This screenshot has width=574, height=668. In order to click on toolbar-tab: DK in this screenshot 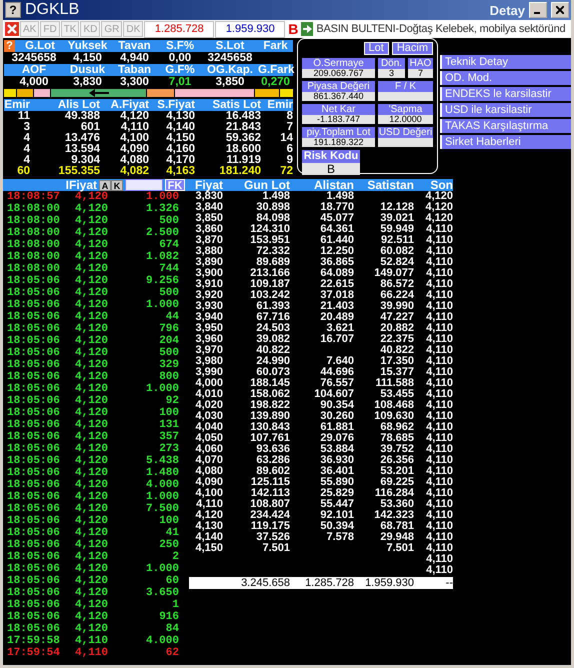, I will do `click(133, 29)`.